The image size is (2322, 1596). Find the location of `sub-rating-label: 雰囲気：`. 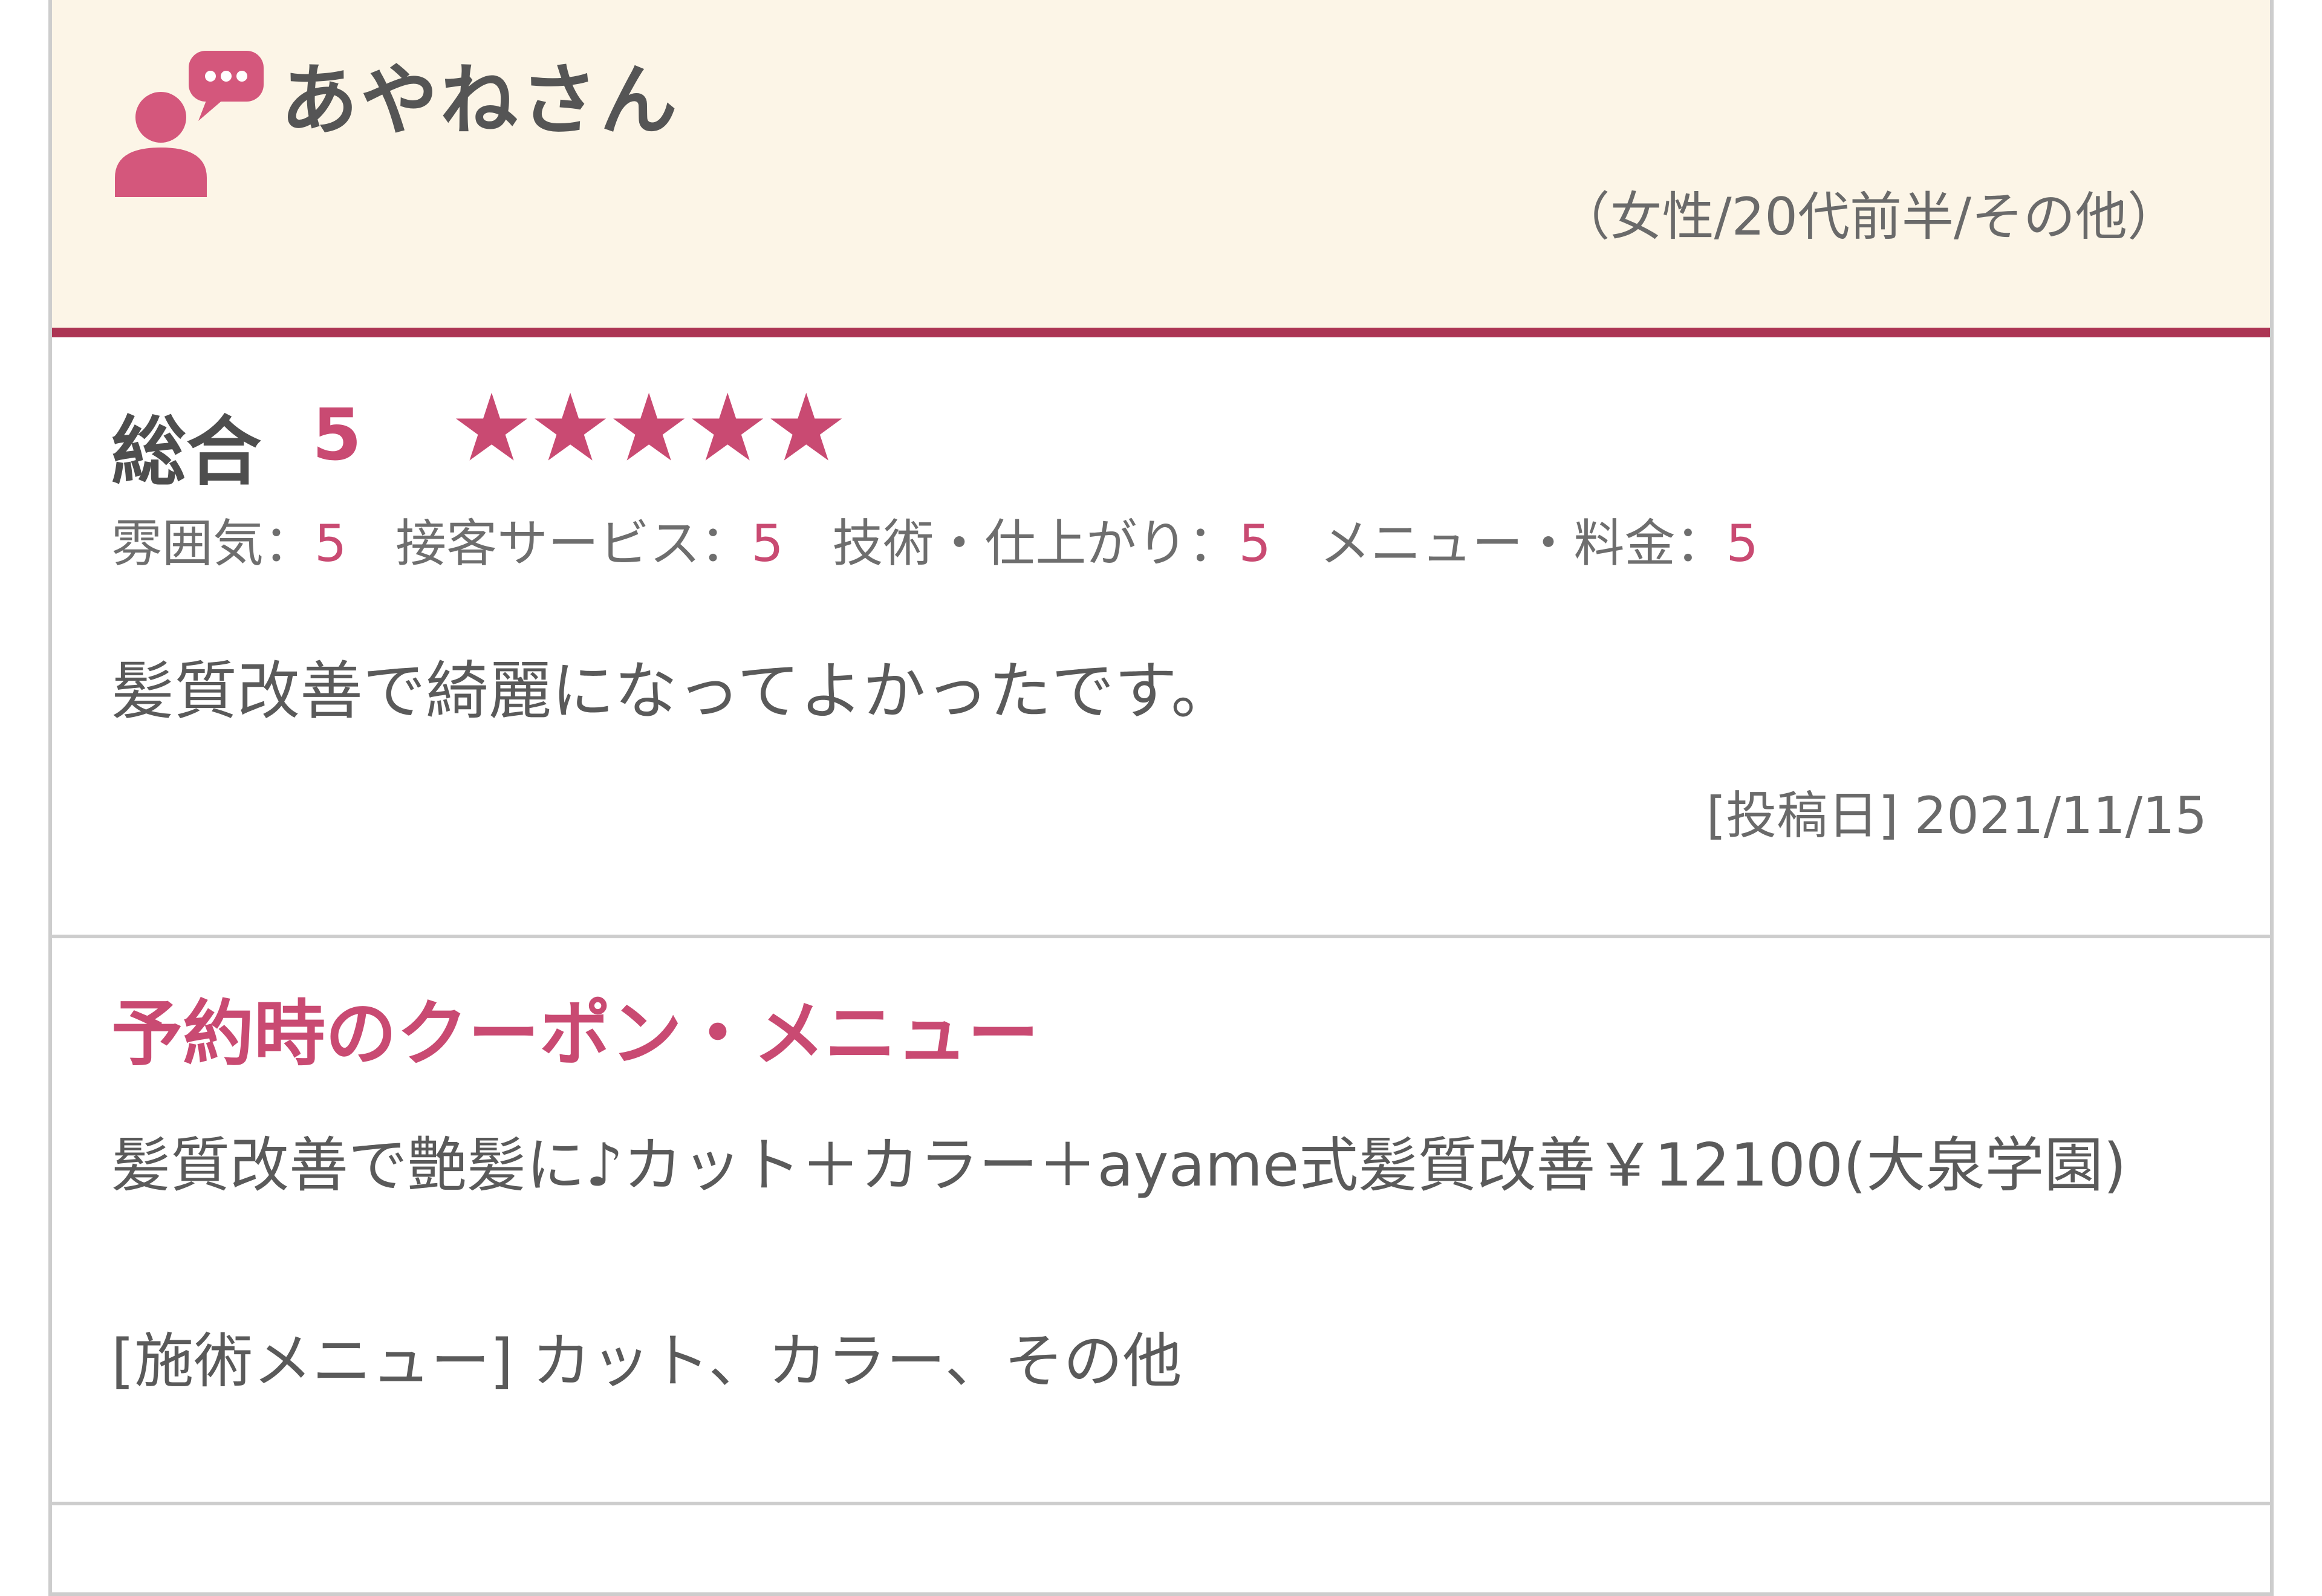

sub-rating-label: 雰囲気： is located at coordinates (213, 543).